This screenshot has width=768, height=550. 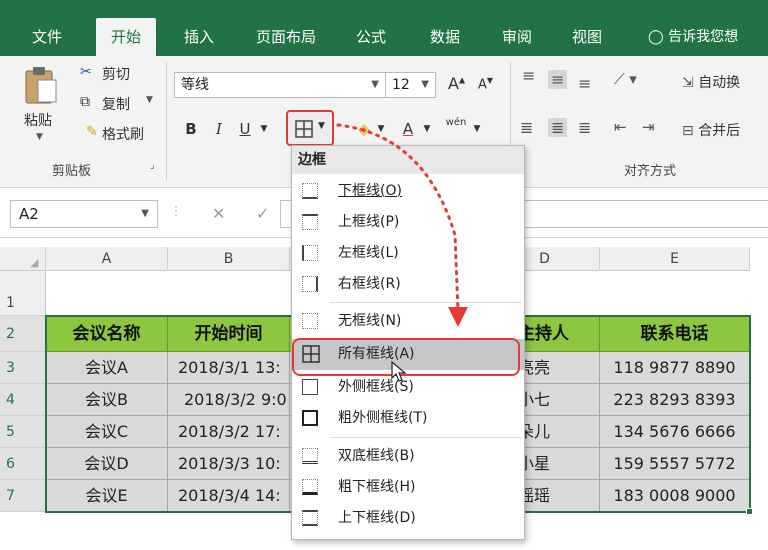 I want to click on row-header-1: 1, so click(x=23, y=293).